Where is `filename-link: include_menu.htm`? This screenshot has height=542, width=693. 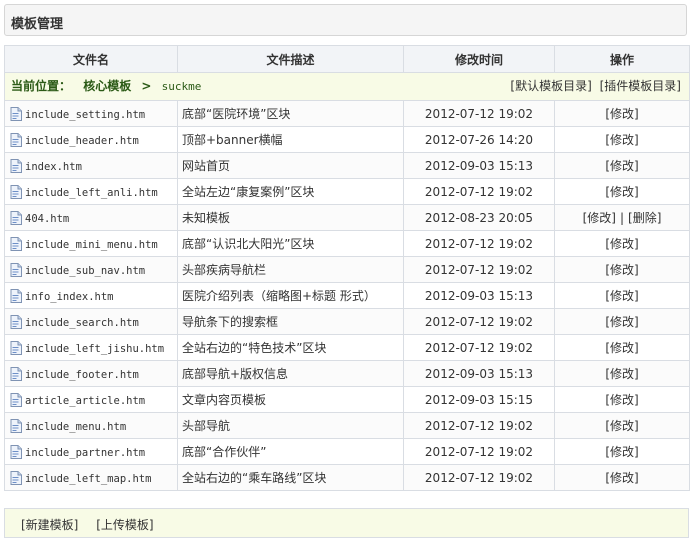
filename-link: include_menu.htm is located at coordinates (75, 427).